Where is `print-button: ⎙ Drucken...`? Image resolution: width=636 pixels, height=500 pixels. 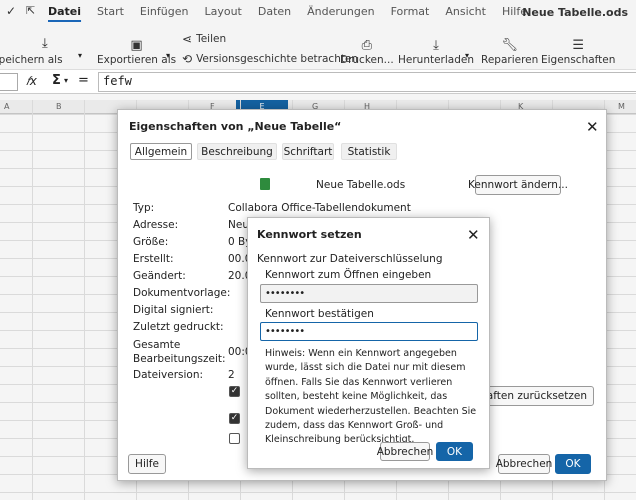 print-button: ⎙ Drucken... is located at coordinates (367, 51).